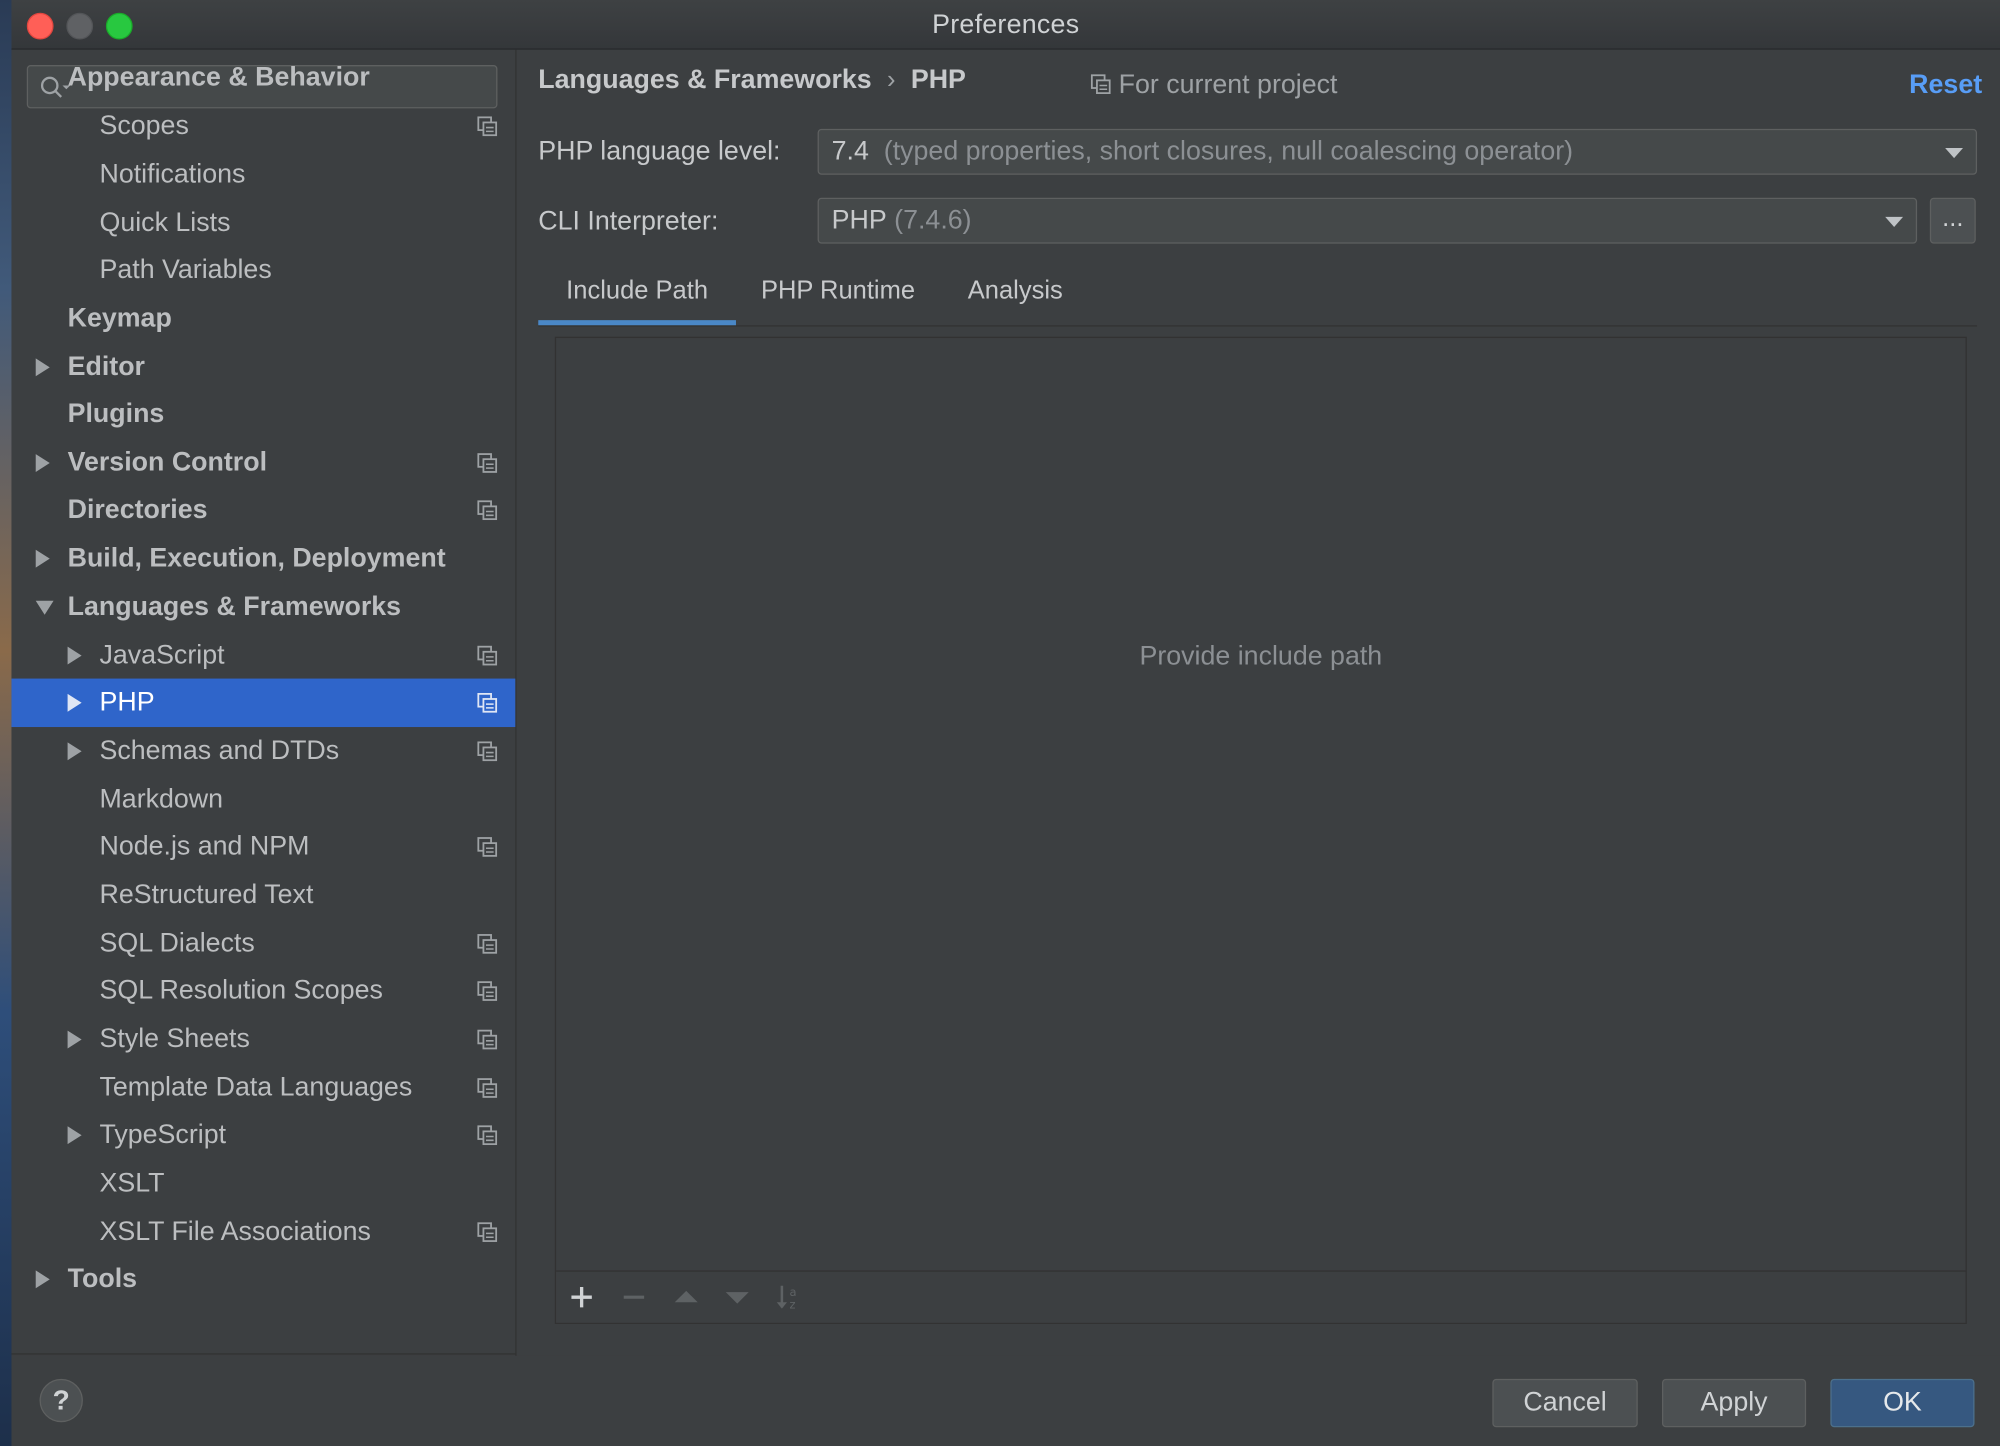 The width and height of the screenshot is (2000, 1446). I want to click on sidebar-item-directories: Directories, so click(263, 510).